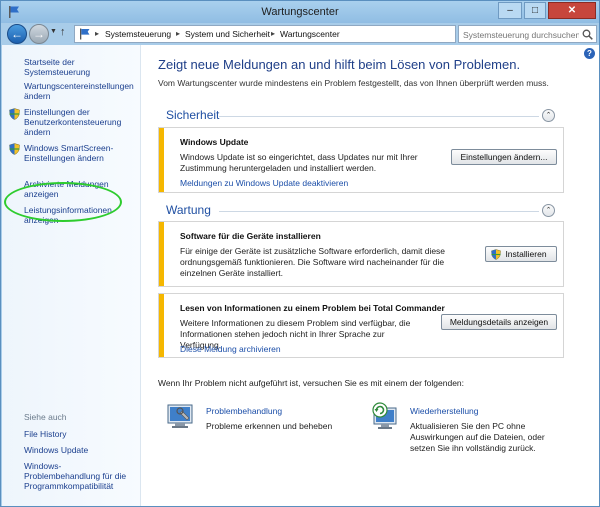  I want to click on control-panel-flag-icon, so click(85, 34).